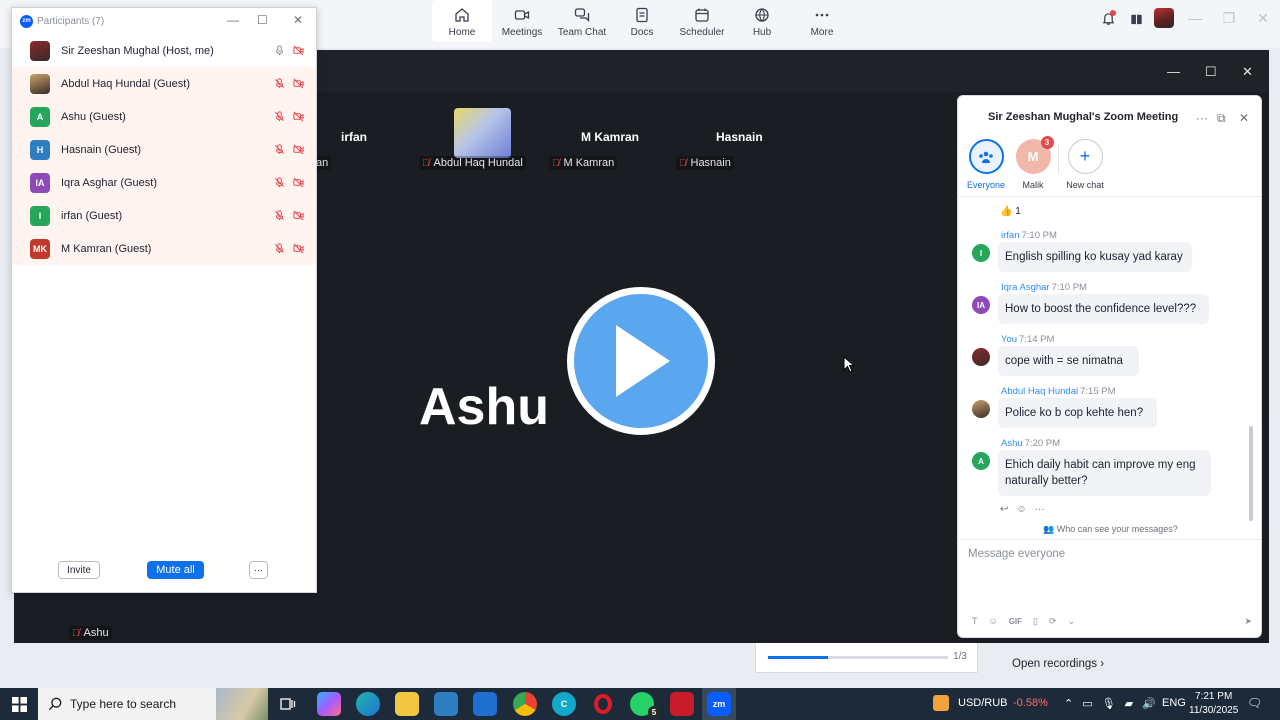 The width and height of the screenshot is (1280, 720). I want to click on start-button, so click(19, 704).